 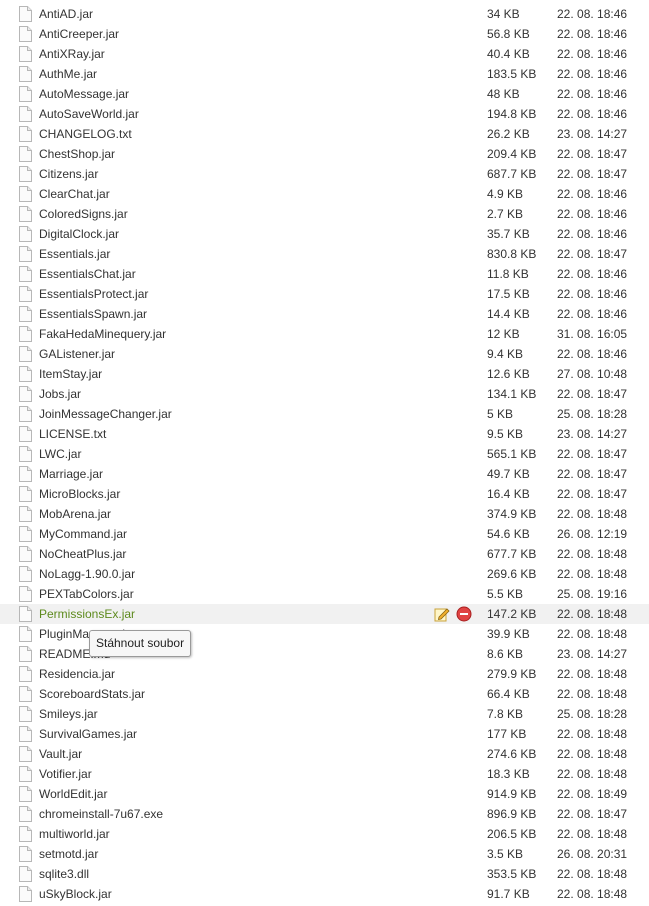 I want to click on file-name-link: MyCommand.jar, so click(x=83, y=534).